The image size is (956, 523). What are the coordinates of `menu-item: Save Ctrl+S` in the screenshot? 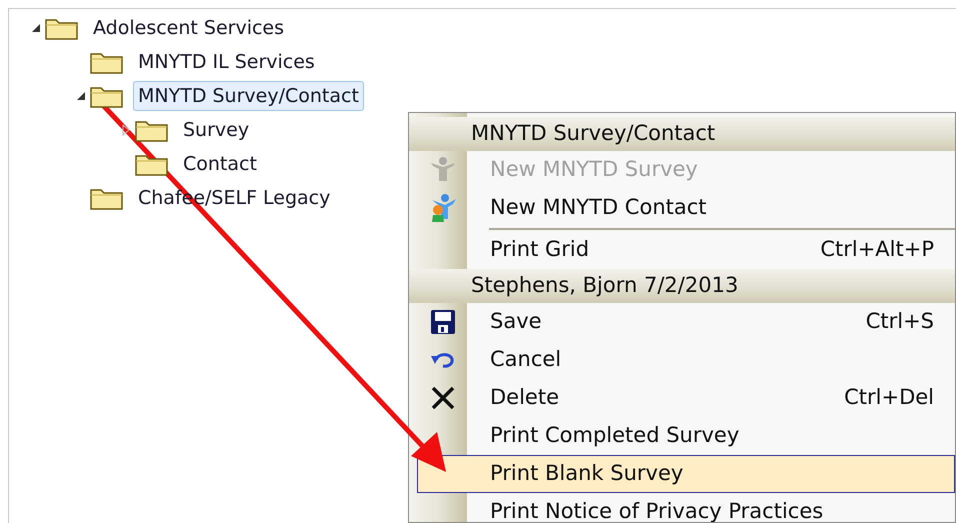 It's located at (686, 322).